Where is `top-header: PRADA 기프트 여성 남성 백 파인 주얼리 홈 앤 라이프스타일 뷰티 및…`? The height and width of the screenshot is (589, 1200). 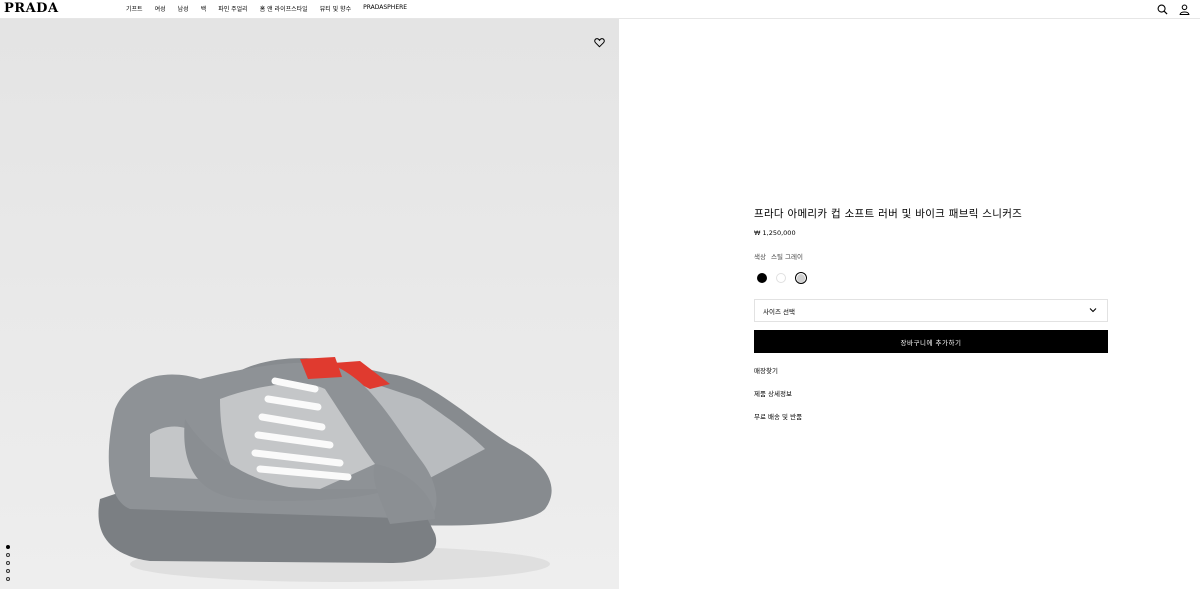 top-header: PRADA 기프트 여성 남성 백 파인 주얼리 홈 앤 라이프스타일 뷰티 및… is located at coordinates (600, 9).